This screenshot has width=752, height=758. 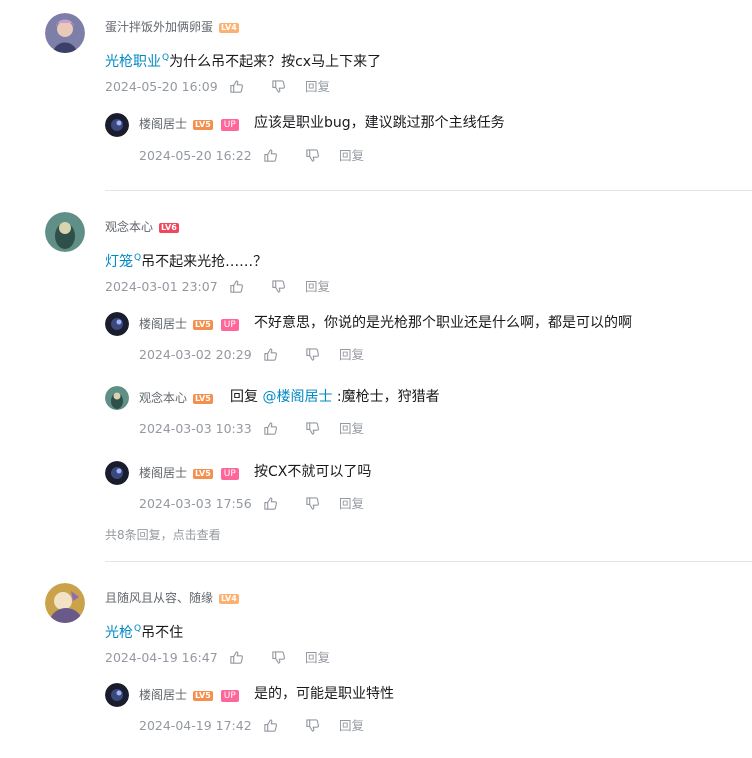 What do you see at coordinates (159, 27) in the screenshot?
I see `username-text: 蛋汁拌饭外加俩卵蛋` at bounding box center [159, 27].